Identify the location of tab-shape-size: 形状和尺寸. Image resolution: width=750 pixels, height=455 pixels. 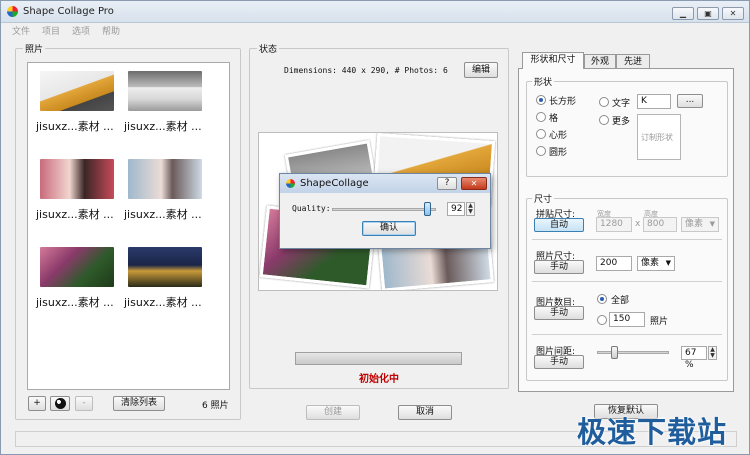
(553, 60).